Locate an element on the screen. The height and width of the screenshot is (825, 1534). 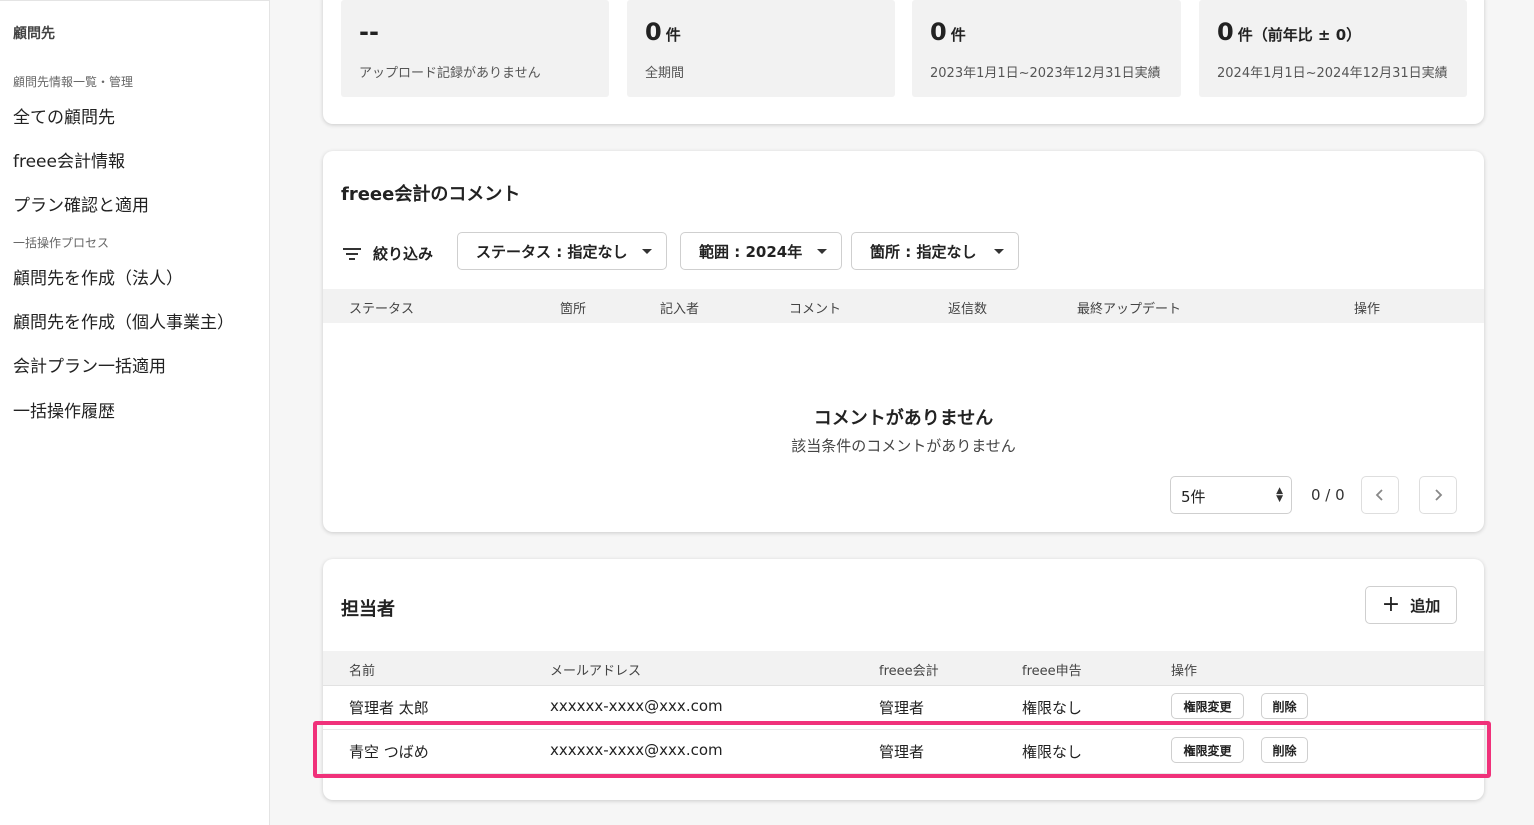
range-filter-dropdown: 範囲 : 2024年 is located at coordinates (761, 251).